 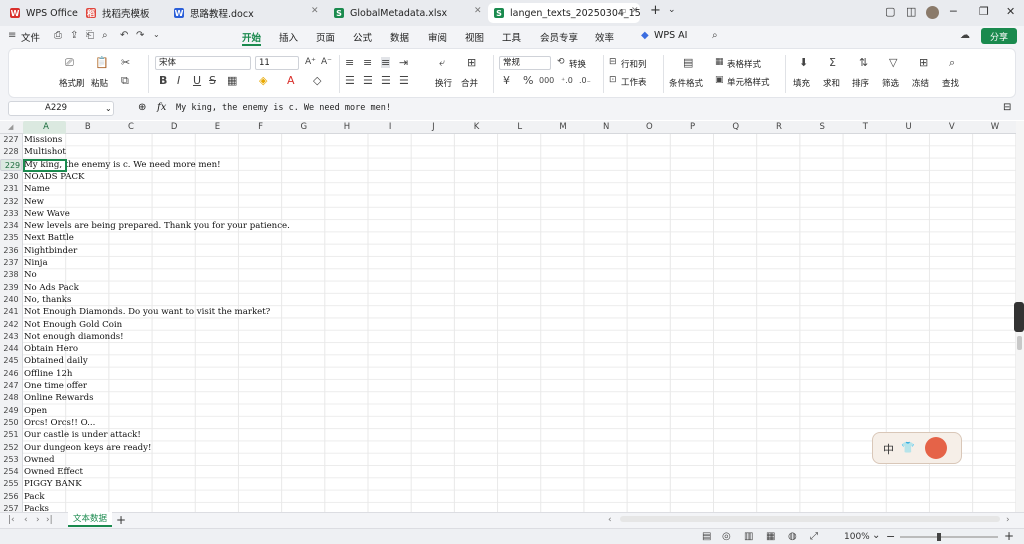 I want to click on first-sheet-icon: |‹, so click(x=11, y=520).